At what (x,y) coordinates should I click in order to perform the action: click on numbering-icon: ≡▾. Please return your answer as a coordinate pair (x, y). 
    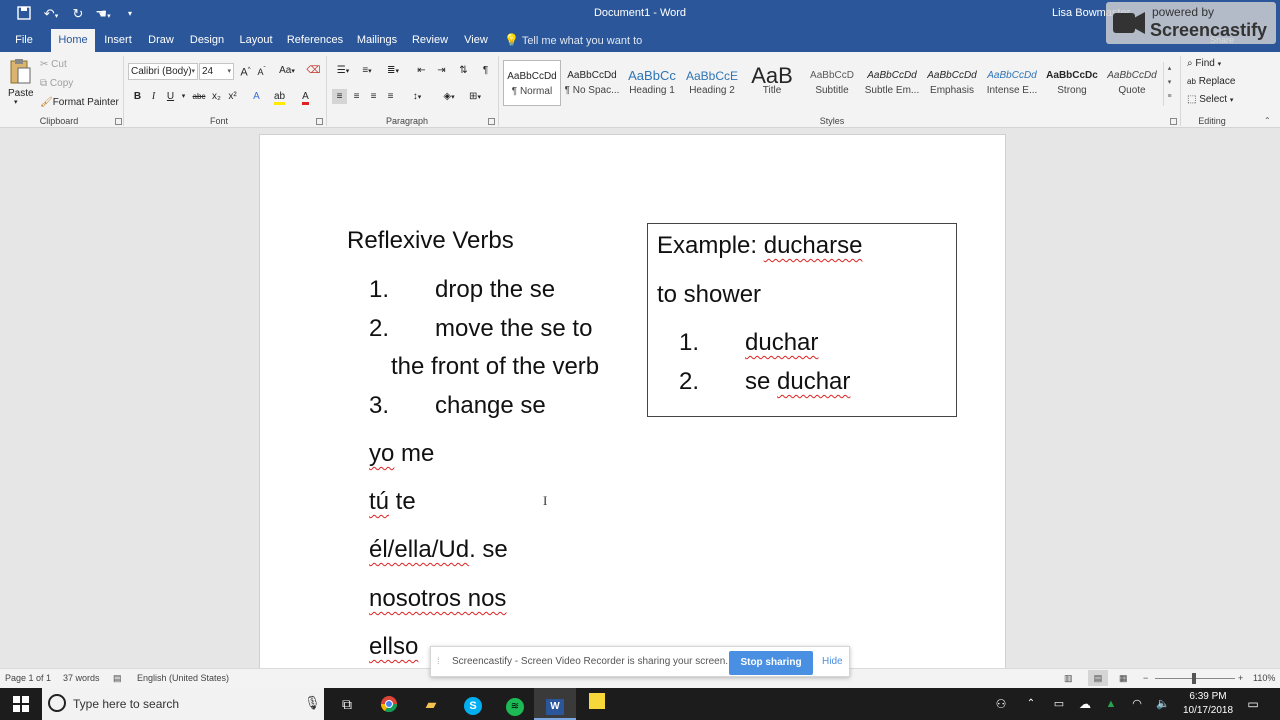
    Looking at the image, I should click on (367, 70).